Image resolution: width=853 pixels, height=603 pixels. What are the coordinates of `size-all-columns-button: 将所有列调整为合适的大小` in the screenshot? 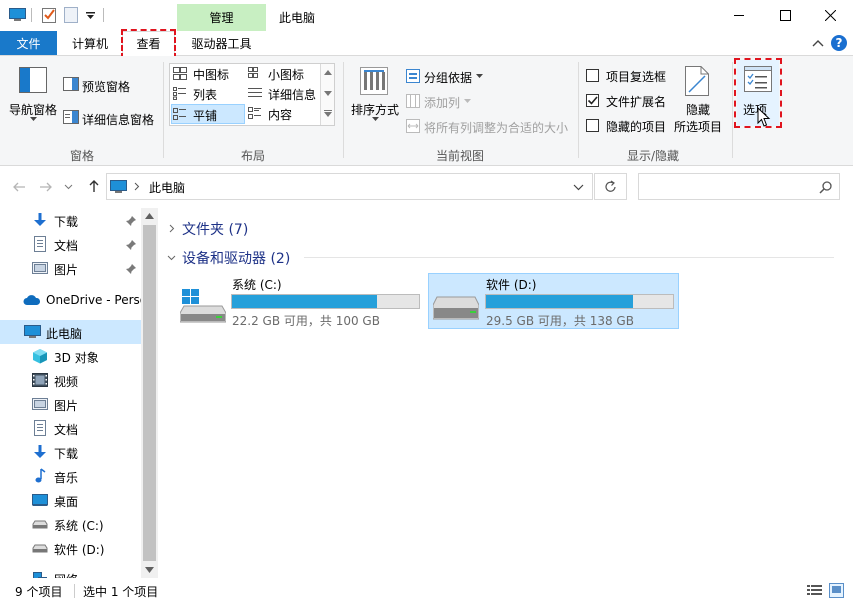 It's located at (489, 126).